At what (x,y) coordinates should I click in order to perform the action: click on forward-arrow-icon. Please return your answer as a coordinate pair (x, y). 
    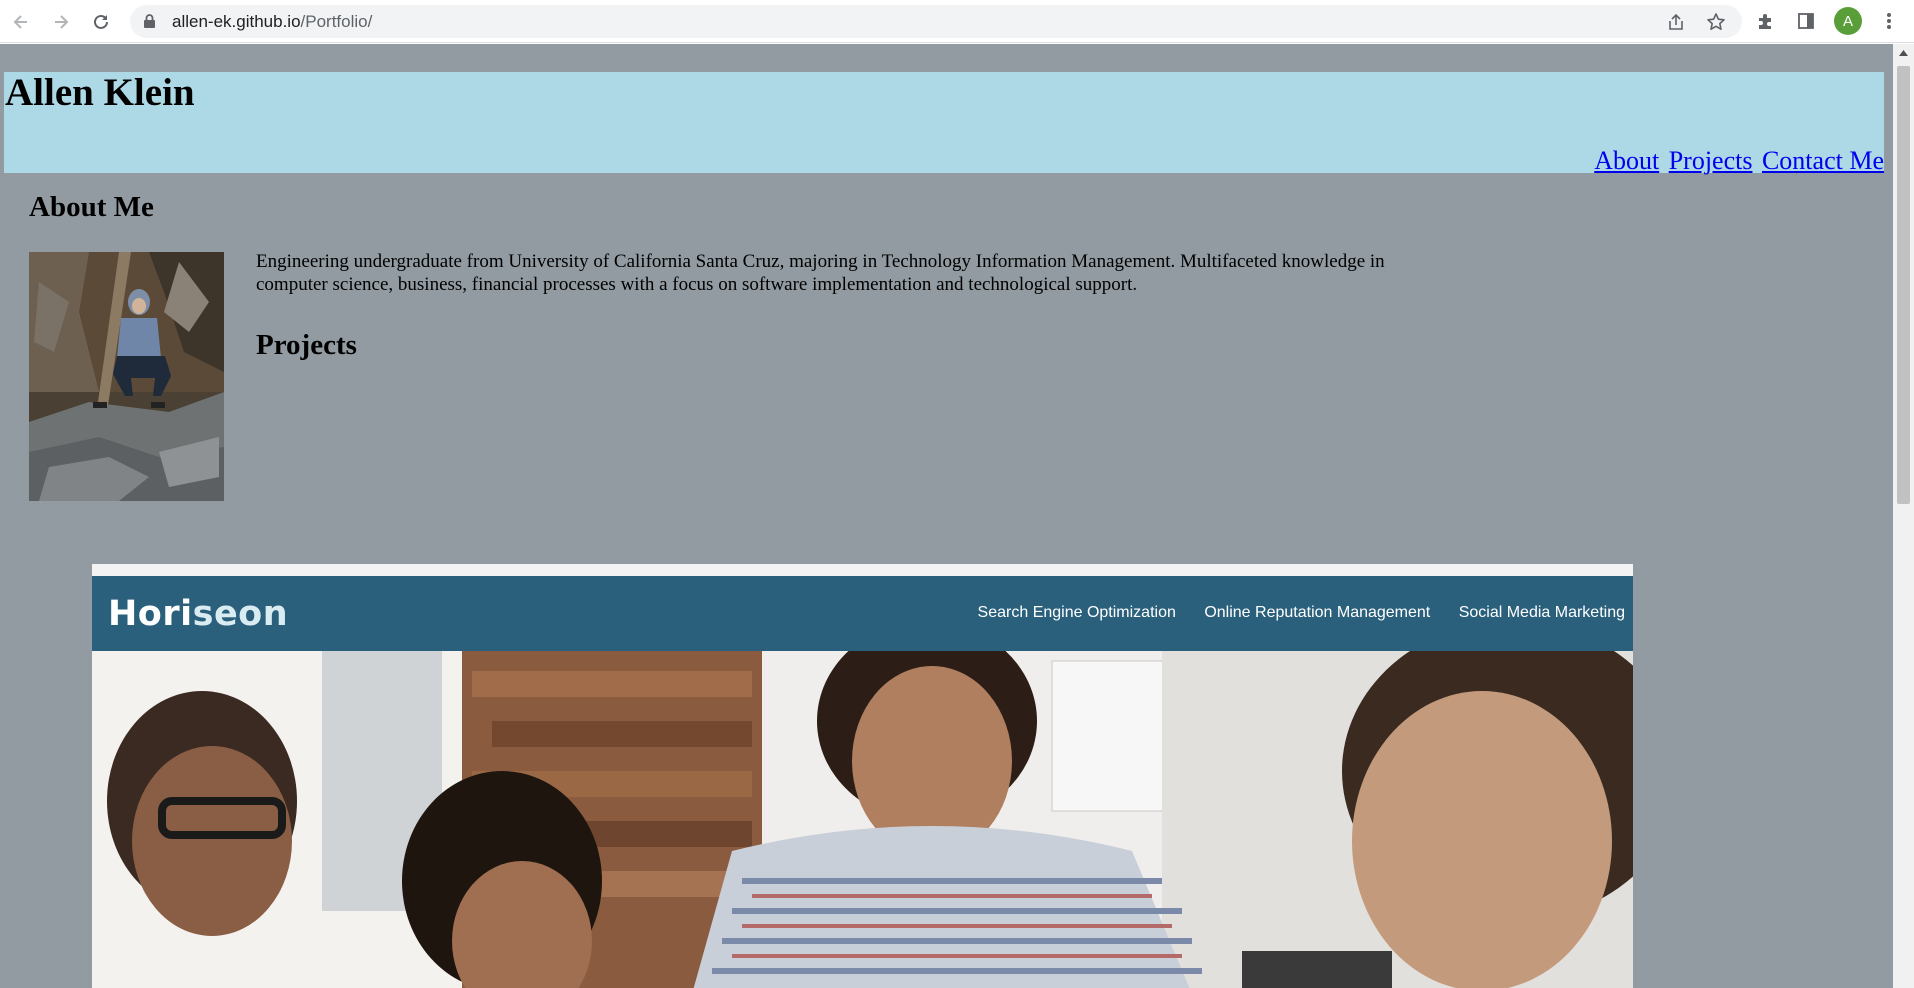
    Looking at the image, I should click on (62, 22).